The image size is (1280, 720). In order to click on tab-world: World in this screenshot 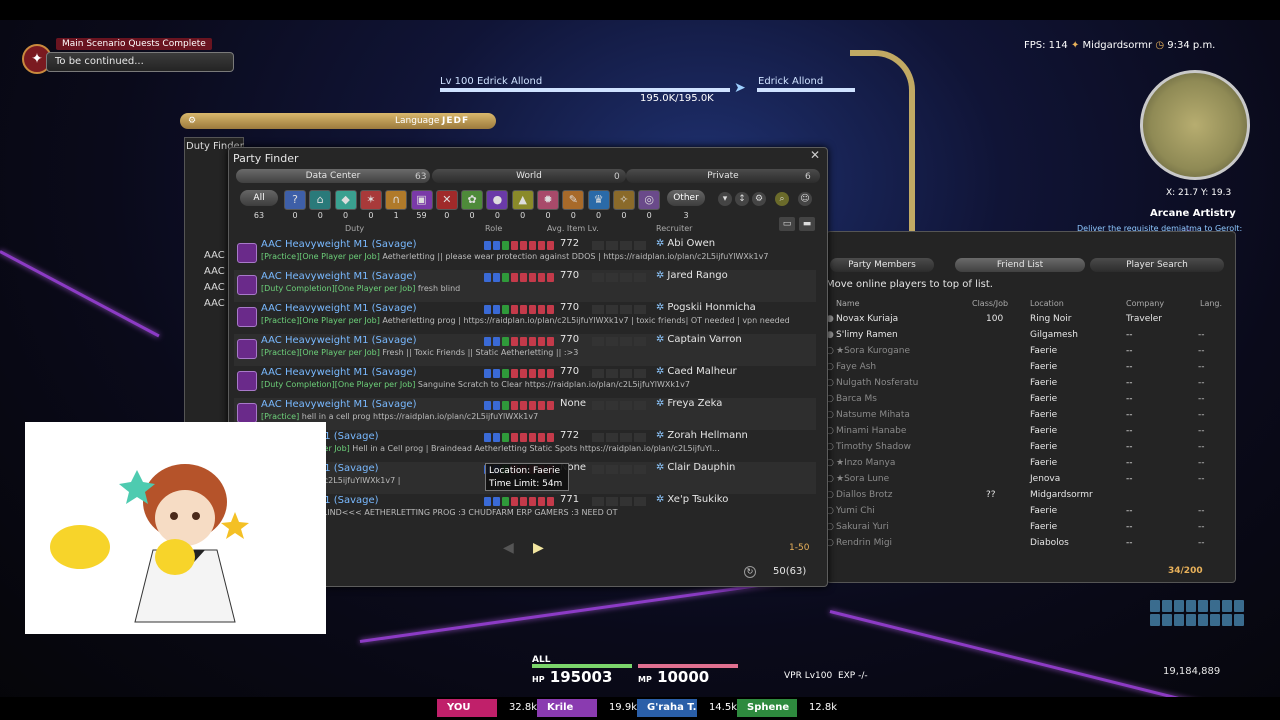, I will do `click(529, 176)`.